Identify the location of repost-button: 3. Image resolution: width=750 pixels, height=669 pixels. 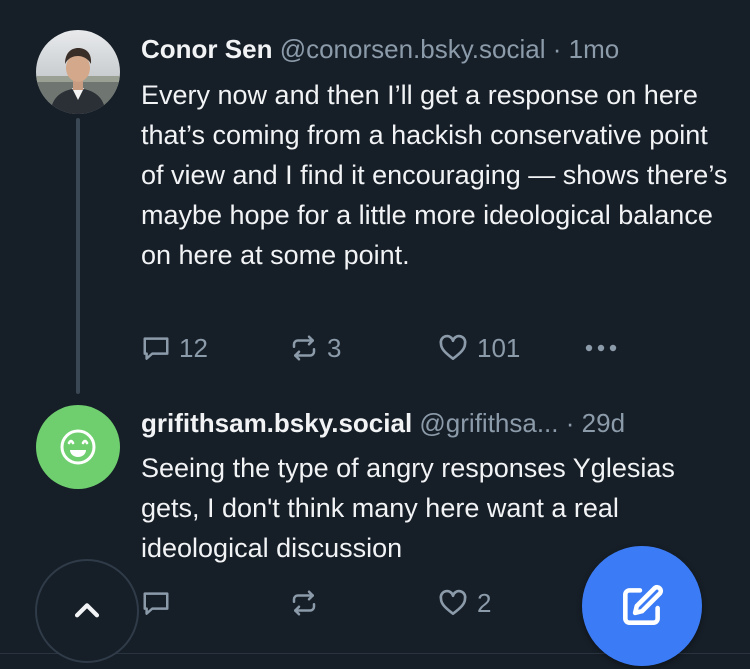
(315, 348).